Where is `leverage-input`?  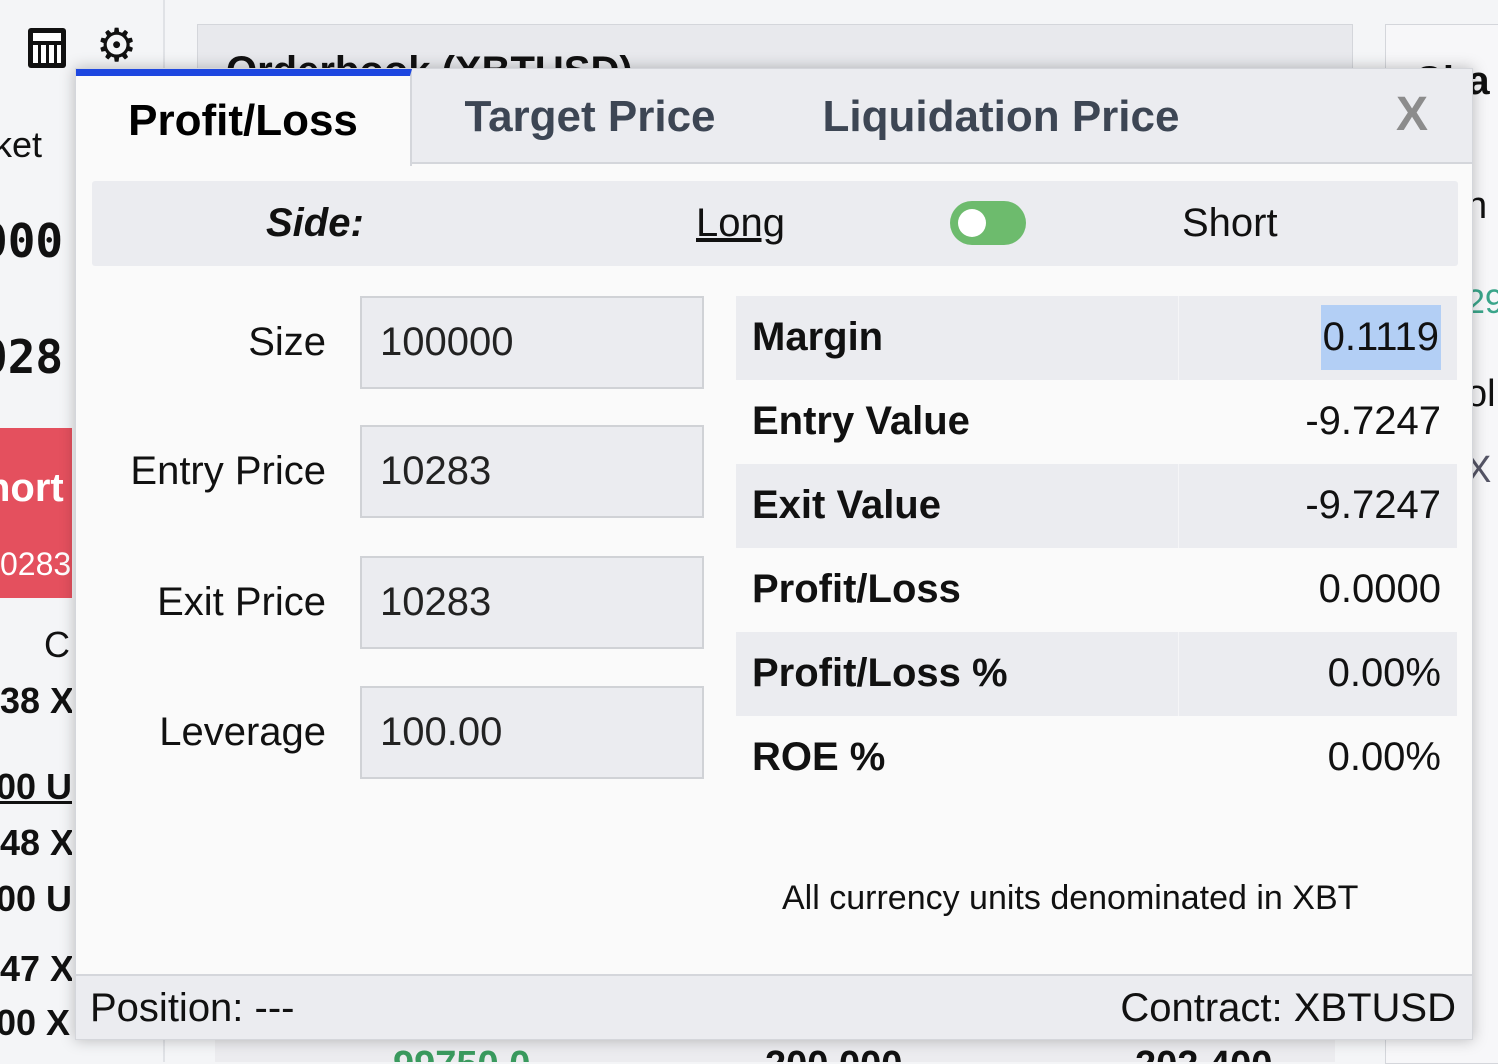 leverage-input is located at coordinates (532, 732).